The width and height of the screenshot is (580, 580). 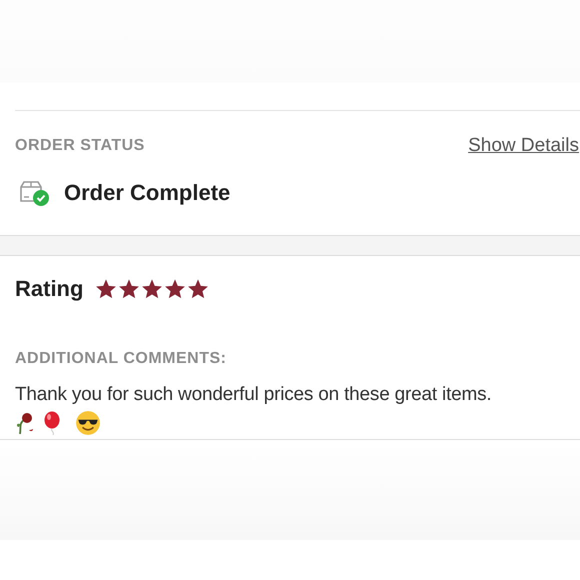 What do you see at coordinates (80, 146) in the screenshot?
I see `section-heading: ORDER STATUS` at bounding box center [80, 146].